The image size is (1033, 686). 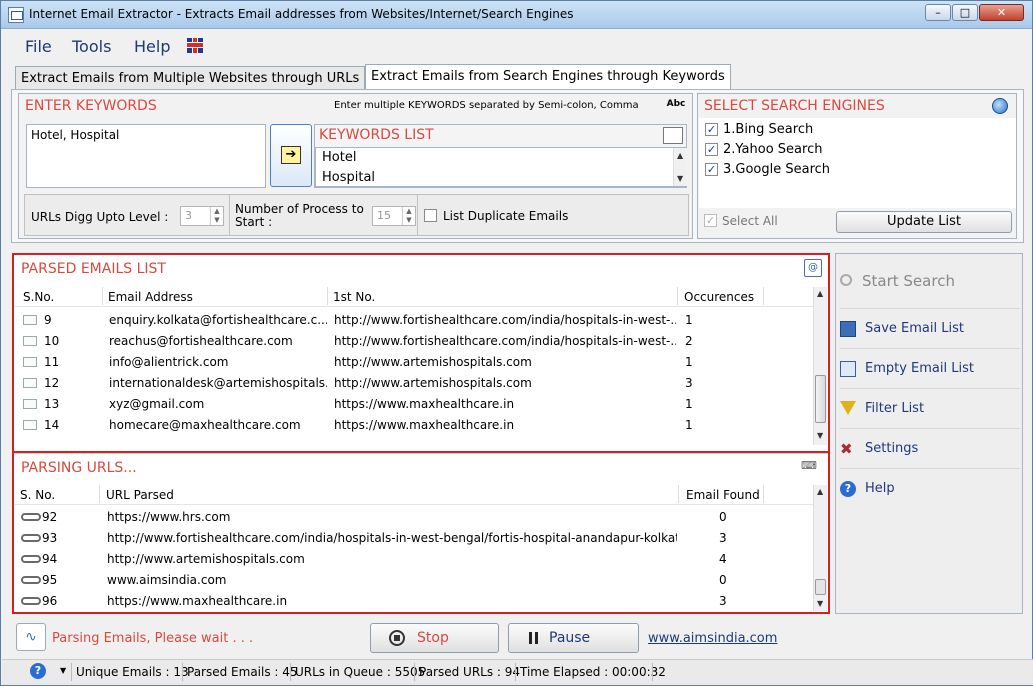 What do you see at coordinates (689, 341) in the screenshot?
I see `email-occurences: 2` at bounding box center [689, 341].